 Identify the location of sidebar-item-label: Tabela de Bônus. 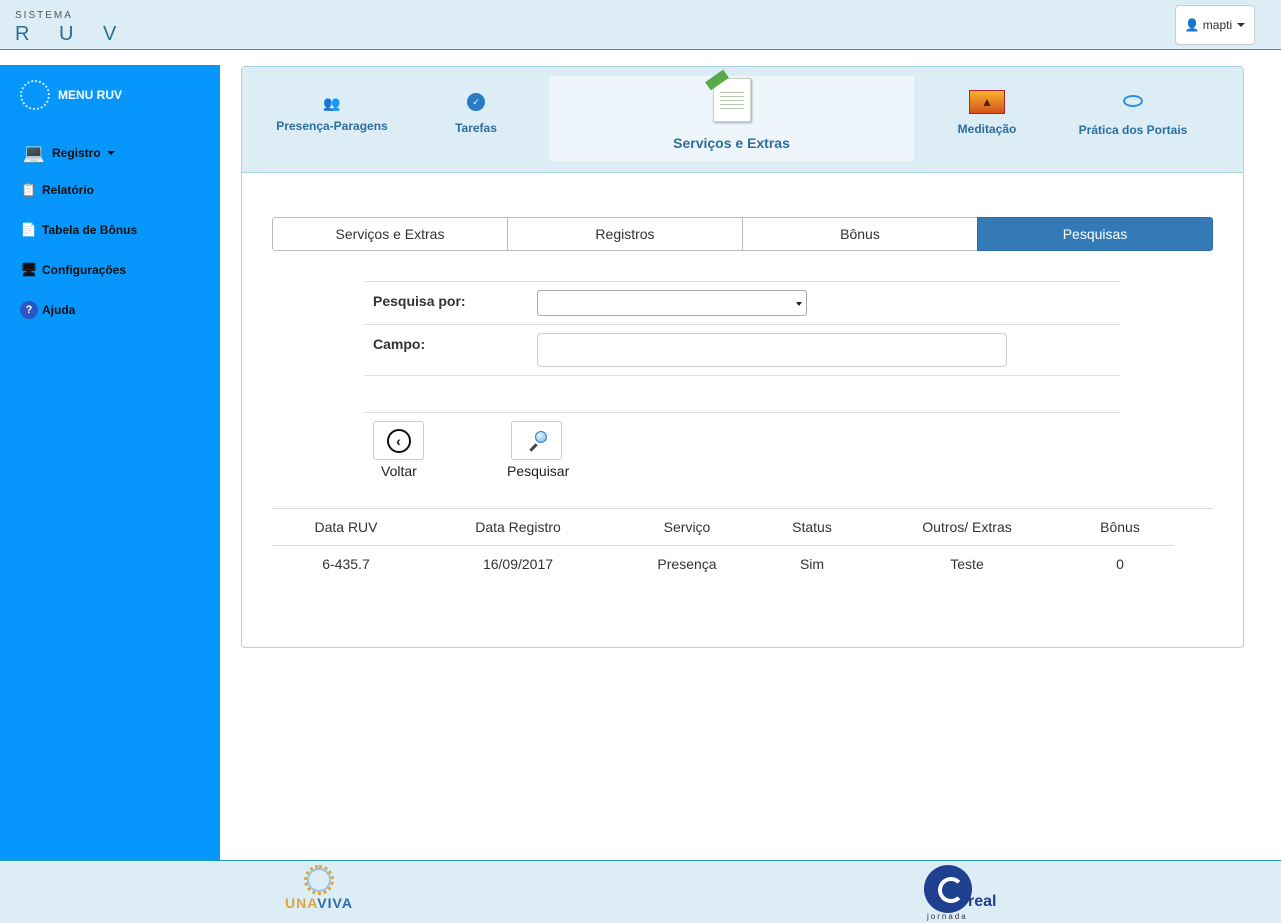
(90, 230).